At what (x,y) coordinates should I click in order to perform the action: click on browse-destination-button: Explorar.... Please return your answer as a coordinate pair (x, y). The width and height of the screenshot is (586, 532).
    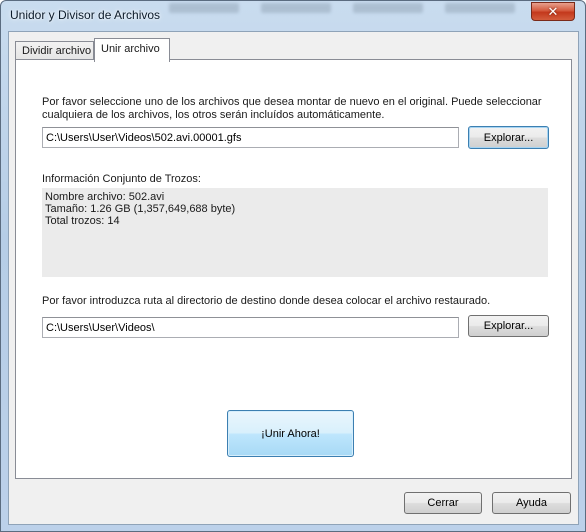
    Looking at the image, I should click on (508, 326).